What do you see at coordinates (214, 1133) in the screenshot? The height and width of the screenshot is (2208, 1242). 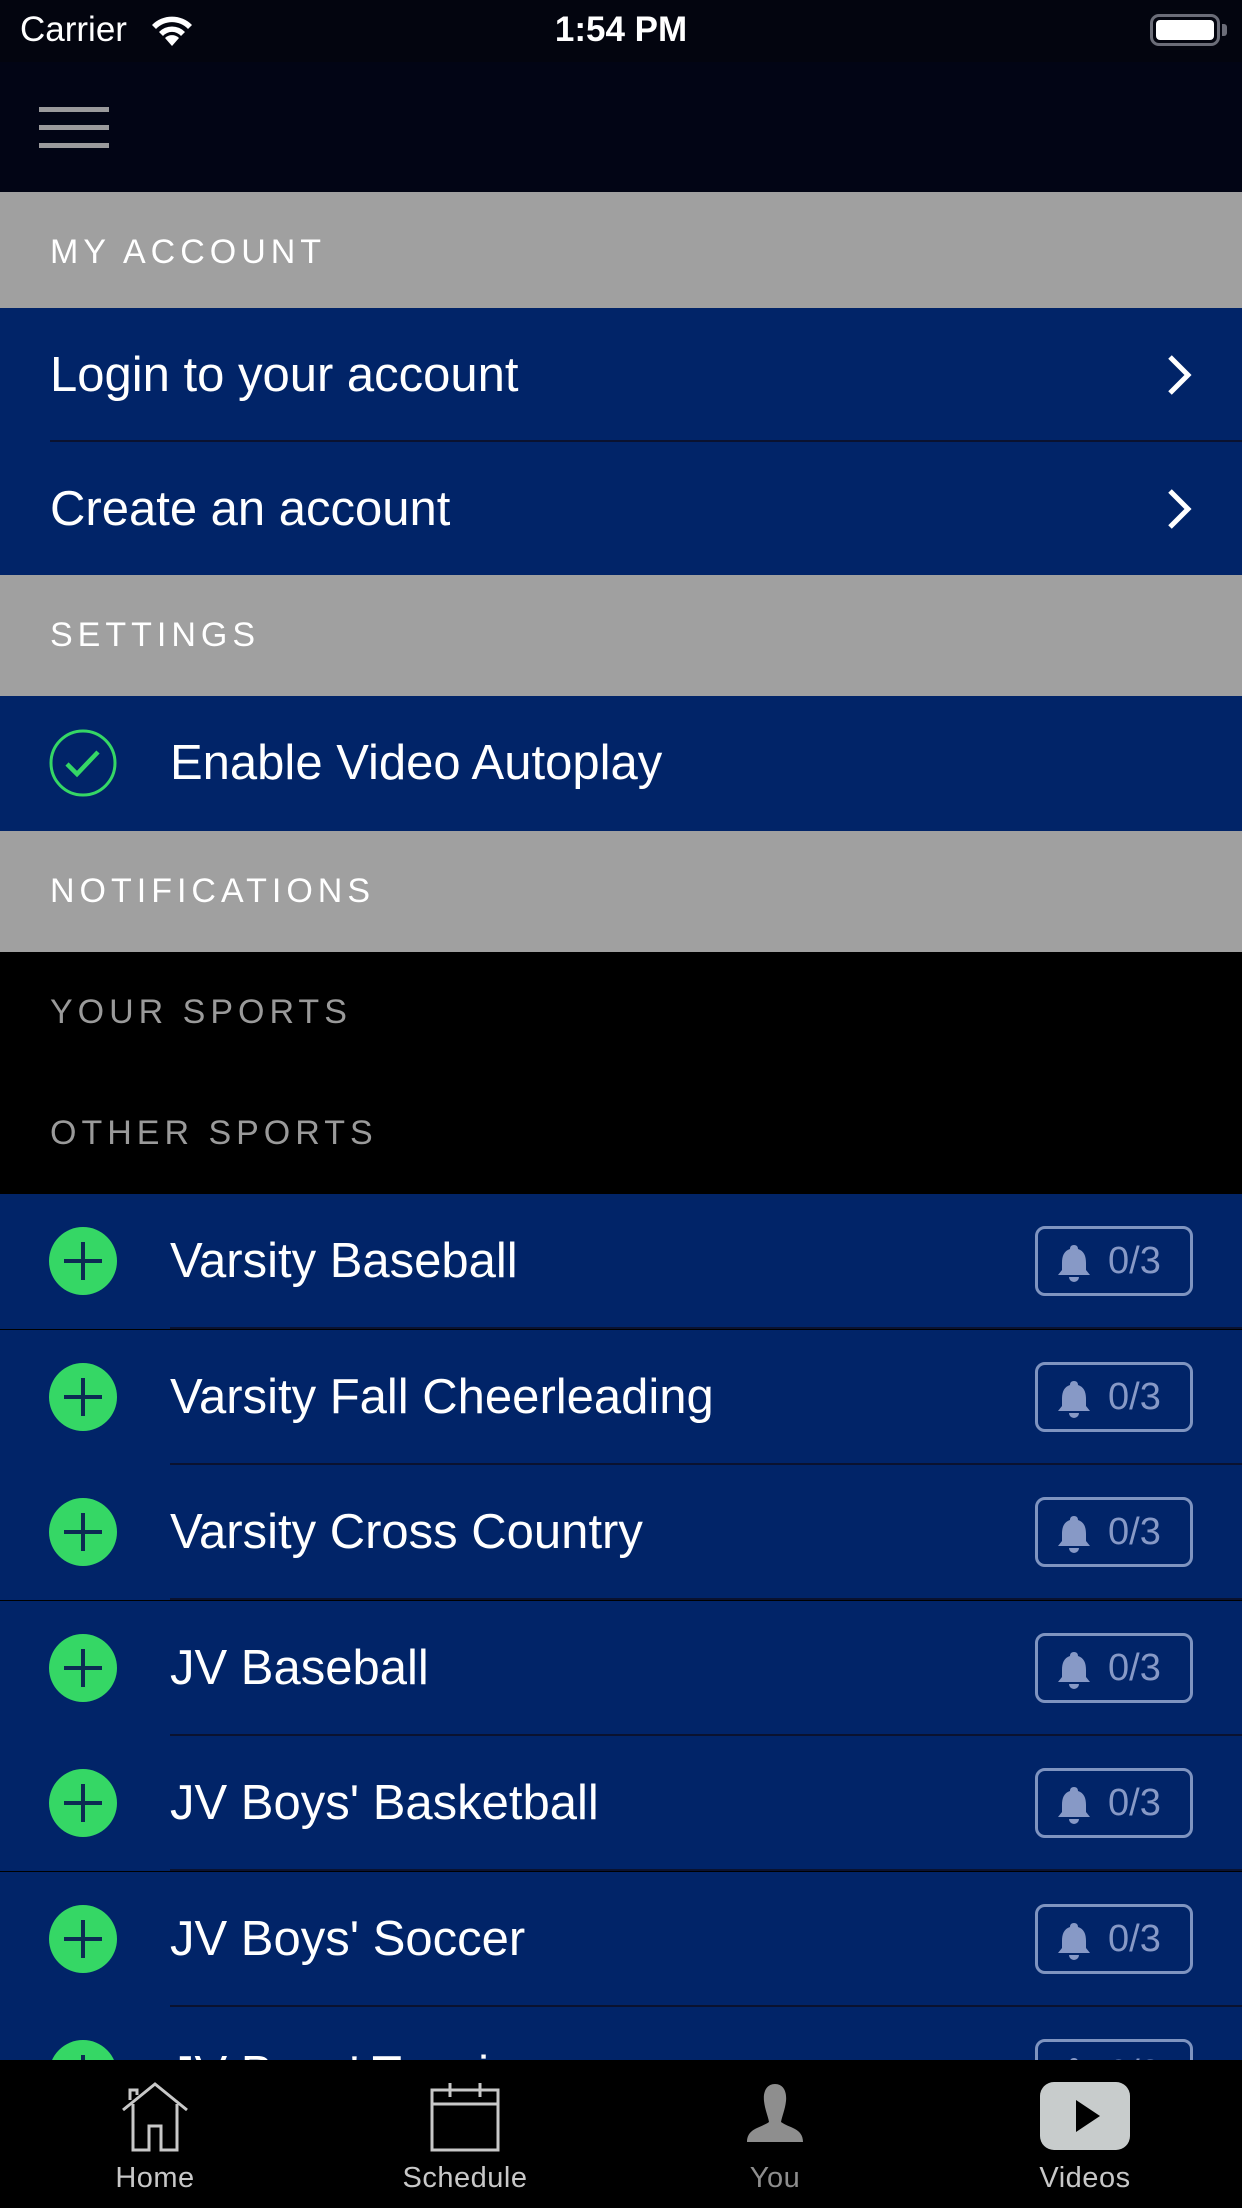 I see `section-label: OTHER SPORTS` at bounding box center [214, 1133].